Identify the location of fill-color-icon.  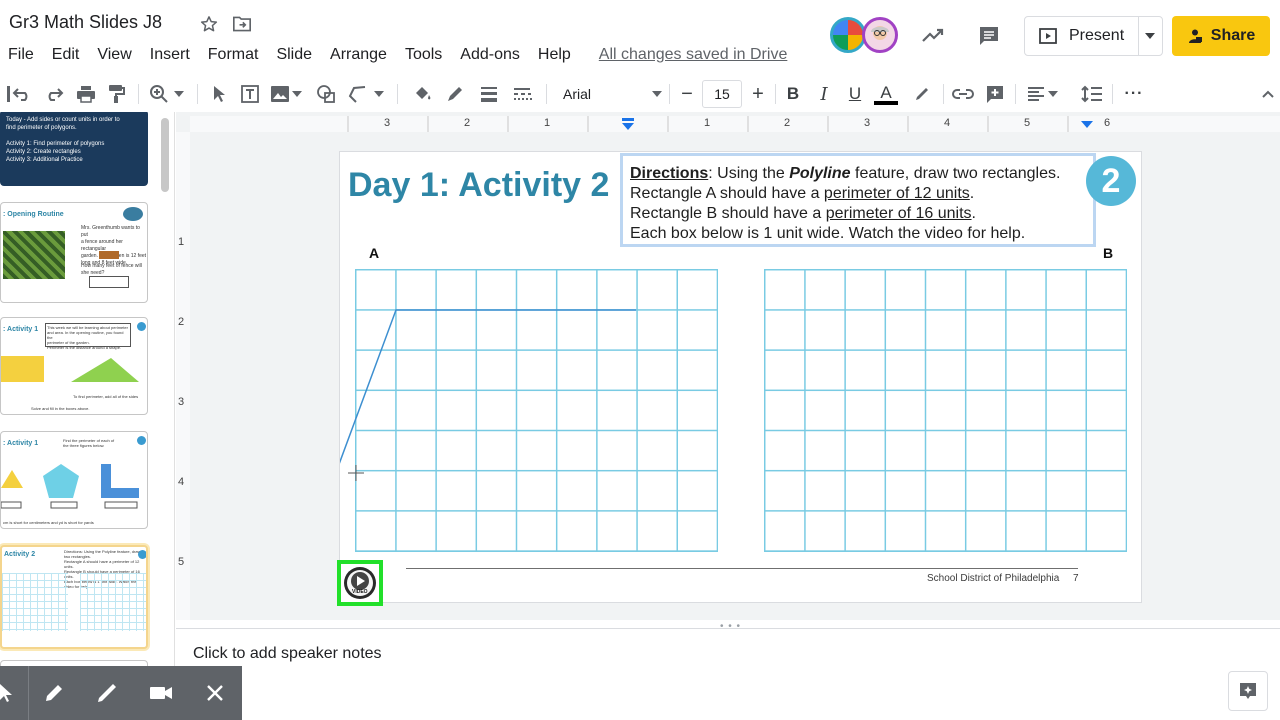
(422, 94).